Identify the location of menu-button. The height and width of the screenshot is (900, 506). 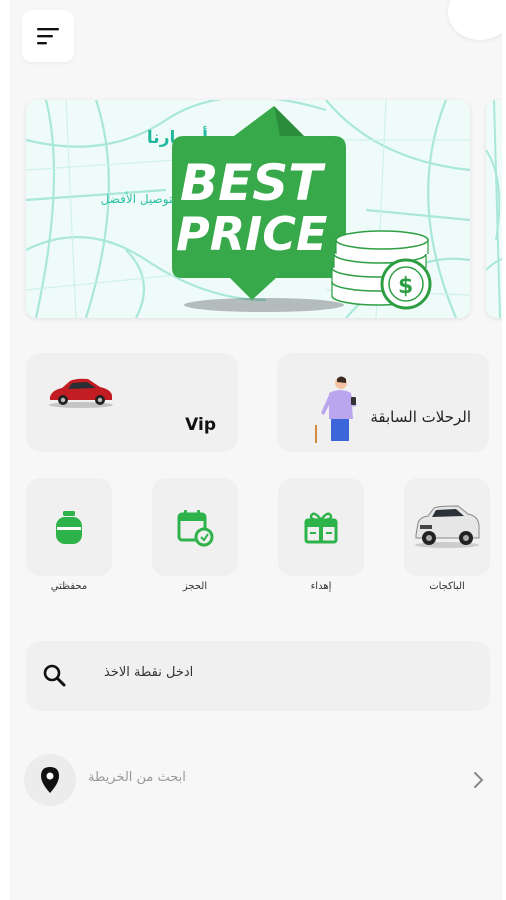
(48, 36).